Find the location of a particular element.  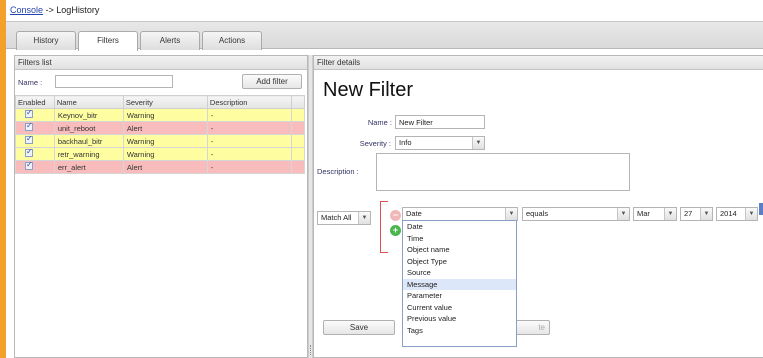

tab-bar: History Filters Alerts Actions is located at coordinates (384, 36).